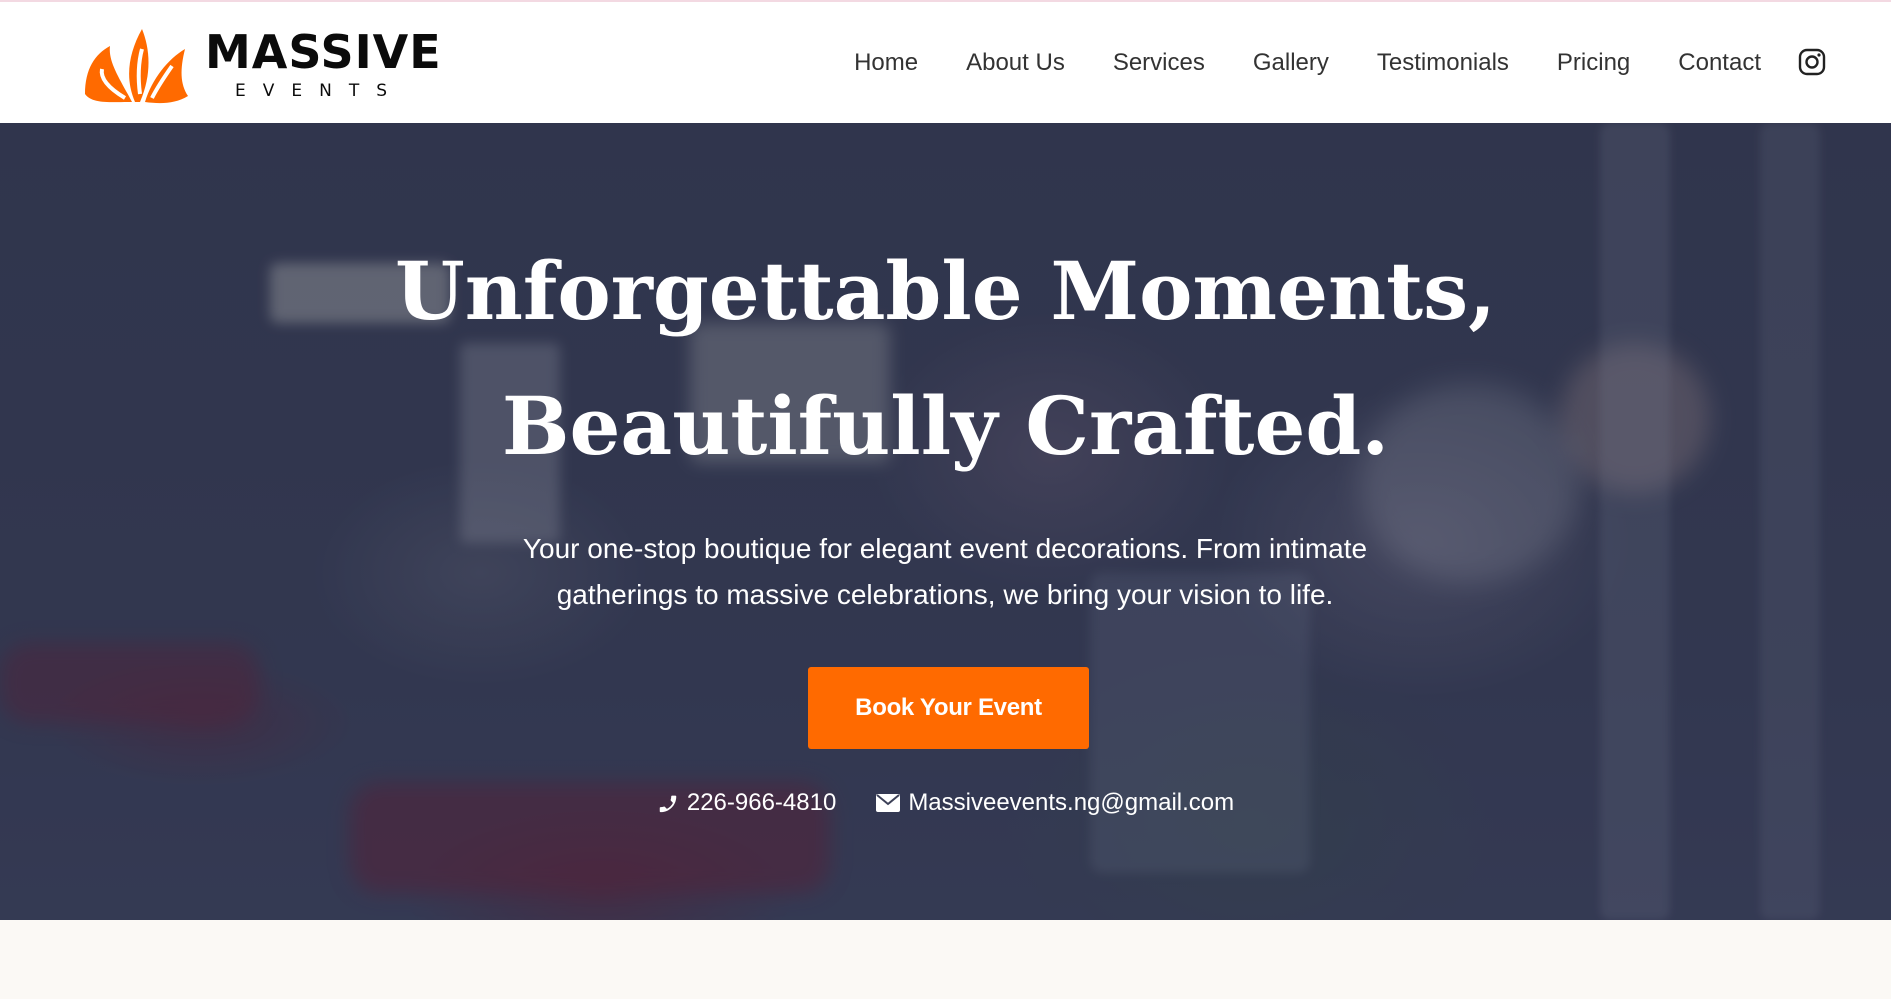 The width and height of the screenshot is (1891, 999). What do you see at coordinates (1593, 63) in the screenshot?
I see `nav-item-pricing: Pricing` at bounding box center [1593, 63].